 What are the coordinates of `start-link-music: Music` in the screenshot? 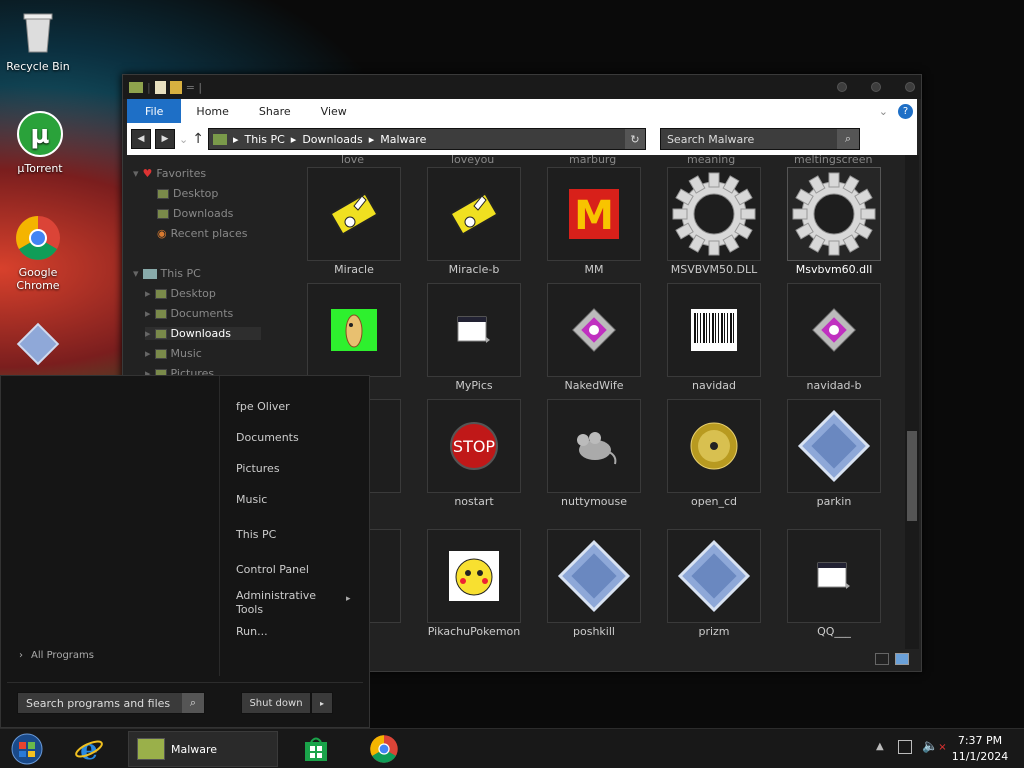 It's located at (251, 499).